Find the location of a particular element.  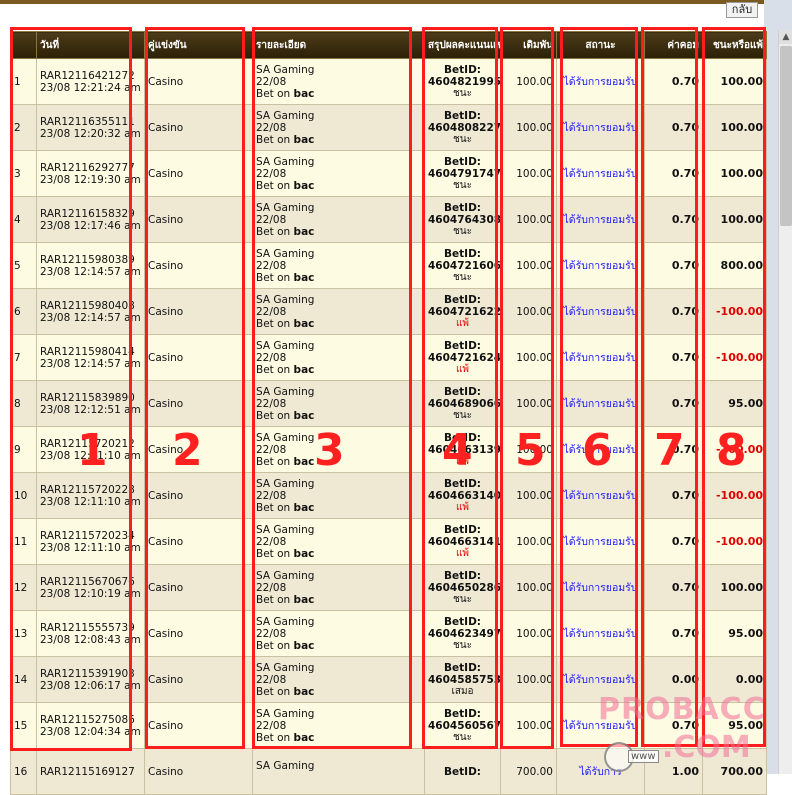

summary-cell: BetID: 4604560567 ชนะ is located at coordinates (462, 725).